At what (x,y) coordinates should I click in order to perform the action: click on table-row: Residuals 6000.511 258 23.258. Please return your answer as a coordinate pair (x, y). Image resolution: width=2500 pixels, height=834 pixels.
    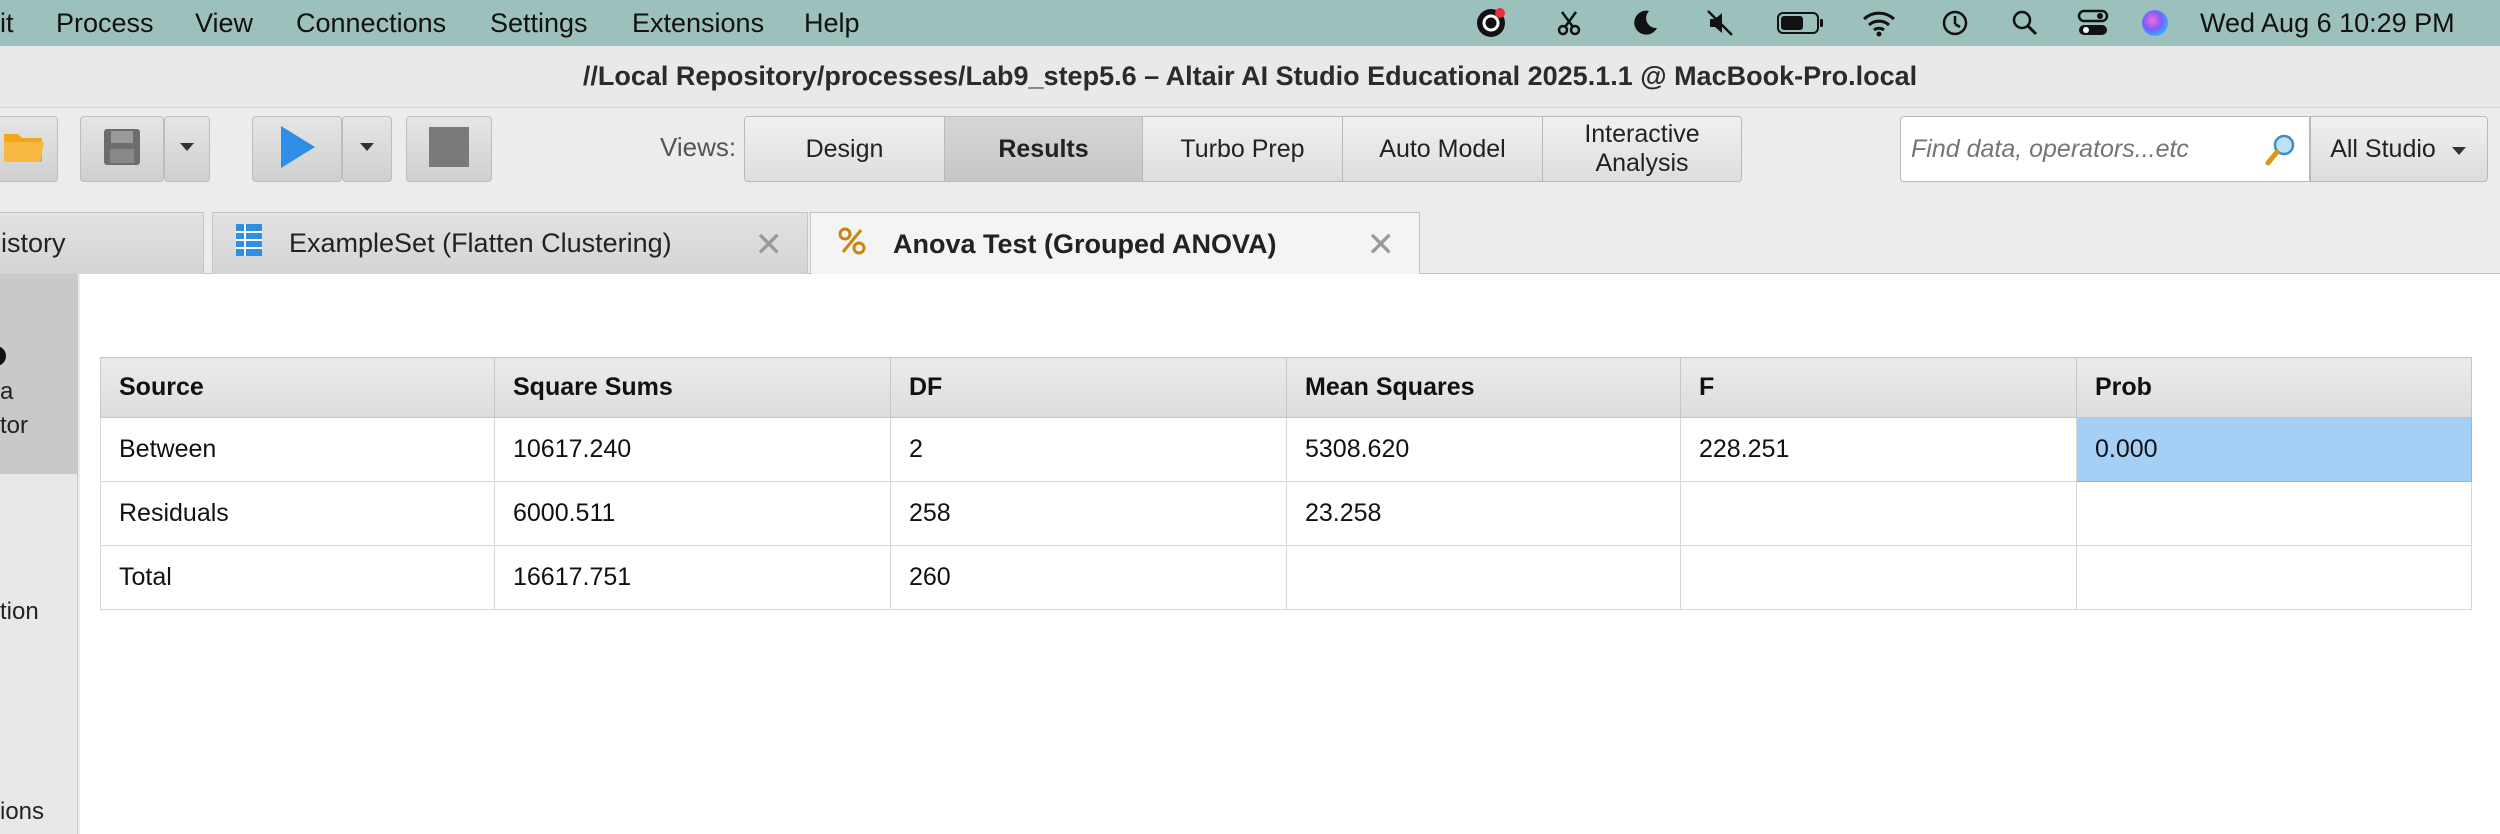
    Looking at the image, I should click on (1286, 513).